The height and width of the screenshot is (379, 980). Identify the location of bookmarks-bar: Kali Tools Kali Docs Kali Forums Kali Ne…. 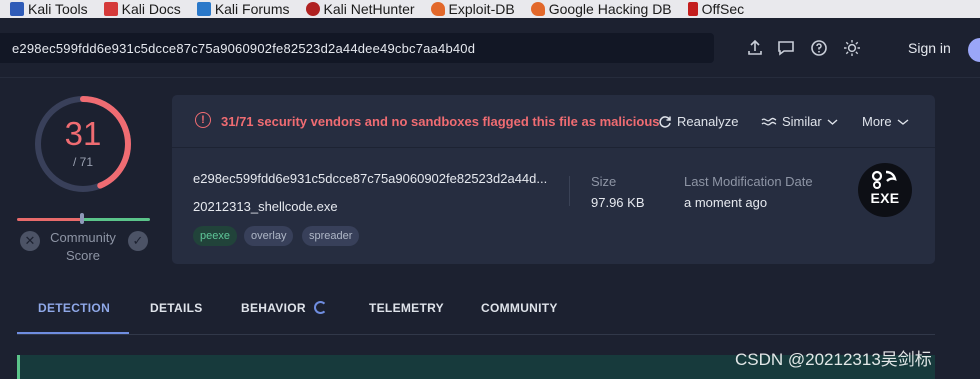
(490, 9).